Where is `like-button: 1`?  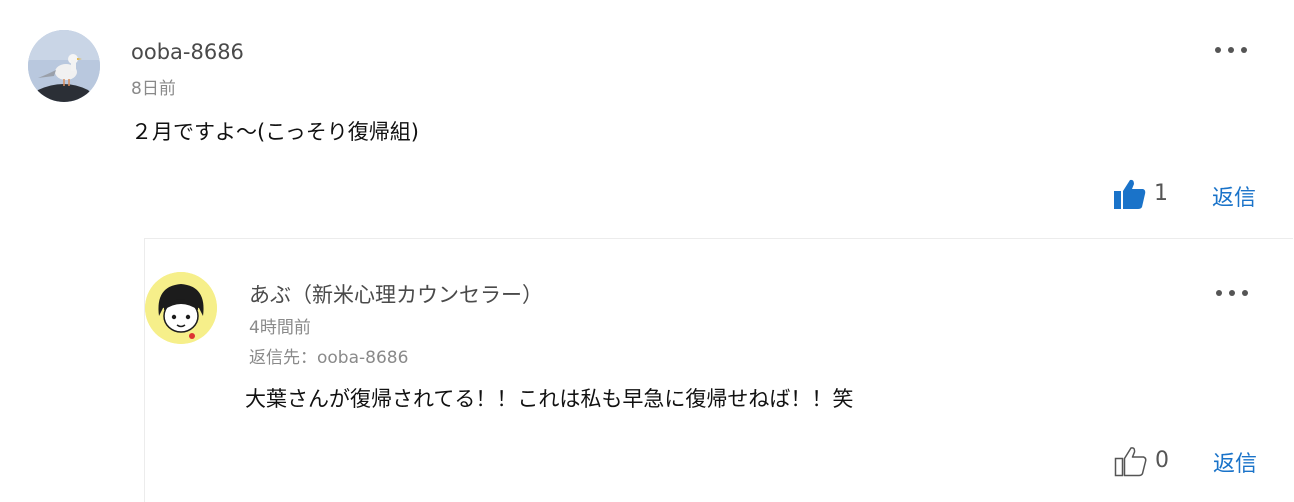
like-button: 1 is located at coordinates (1143, 195).